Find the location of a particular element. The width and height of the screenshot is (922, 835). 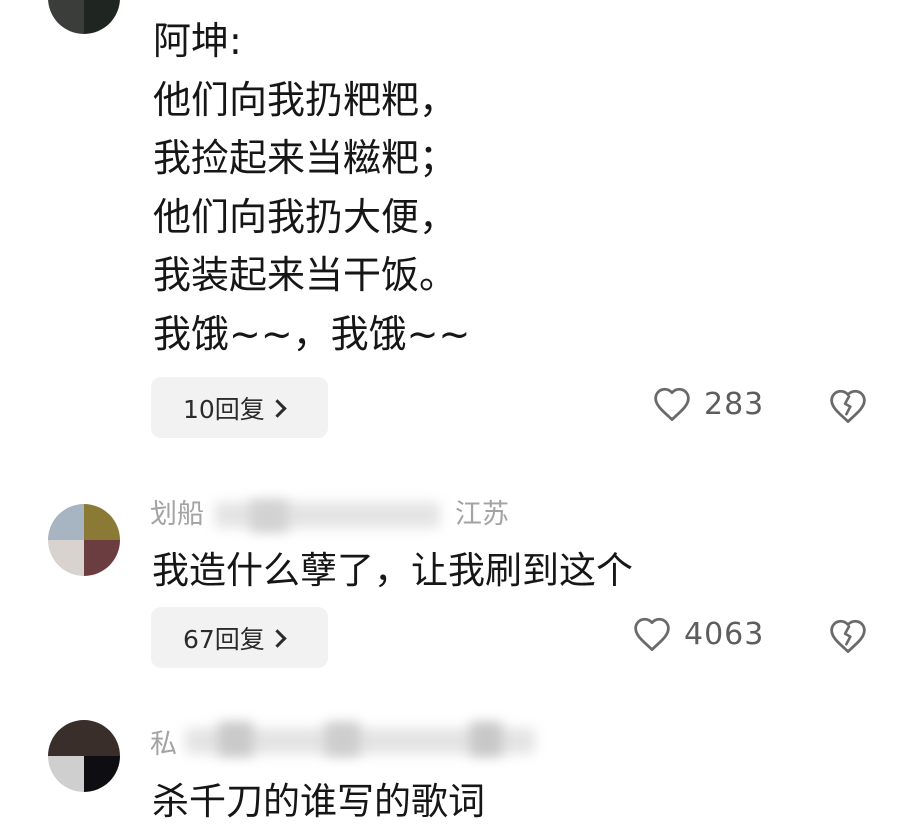

comment-author: 阿坤: is located at coordinates (197, 41).